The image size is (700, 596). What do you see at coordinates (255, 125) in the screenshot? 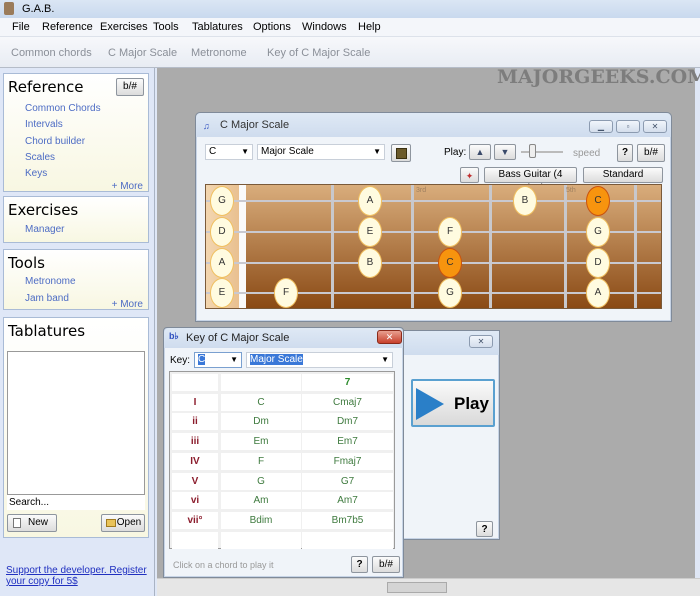
I see `scale-window-title: C Major Scale` at bounding box center [255, 125].